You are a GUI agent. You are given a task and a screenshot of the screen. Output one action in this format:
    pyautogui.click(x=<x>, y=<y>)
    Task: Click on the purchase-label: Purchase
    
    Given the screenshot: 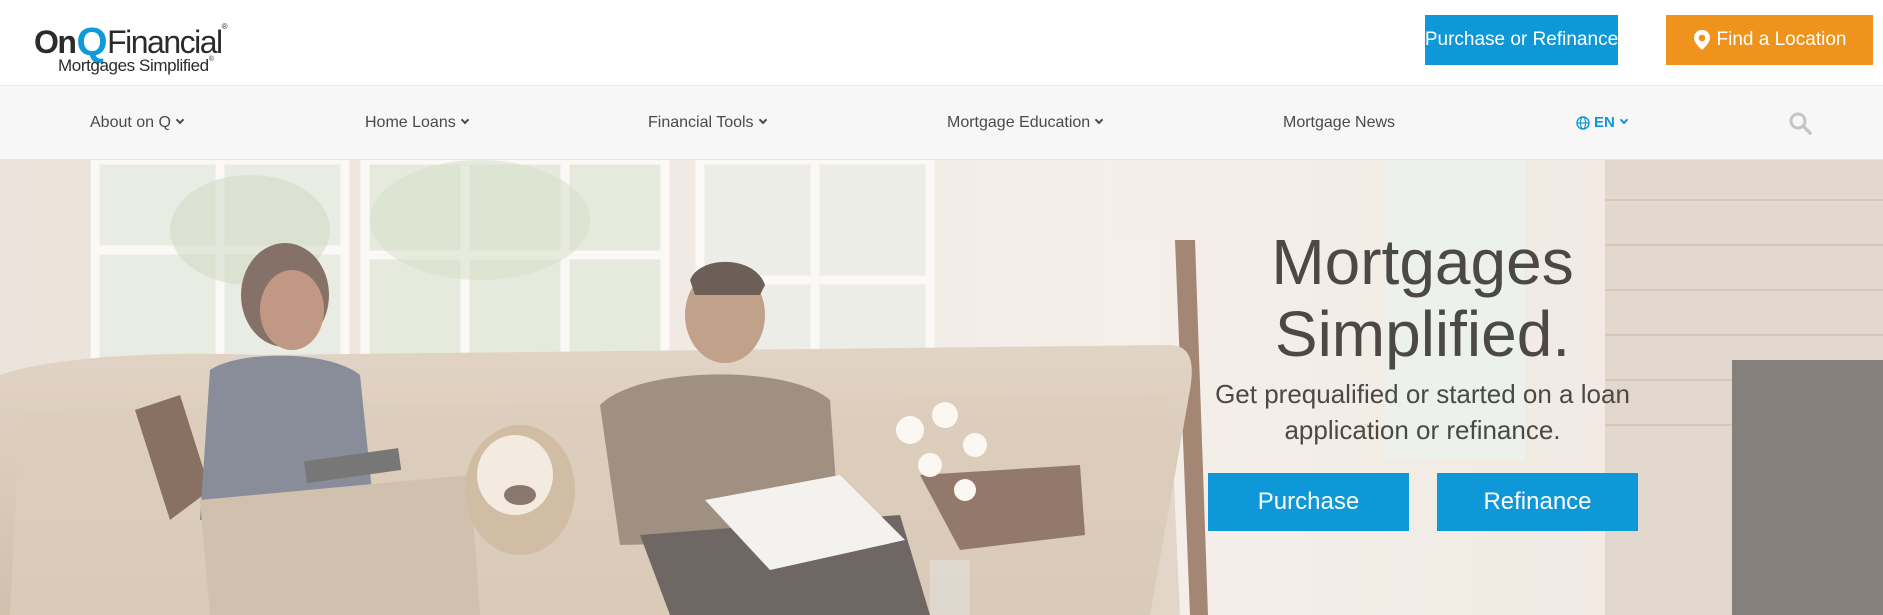 What is the action you would take?
    pyautogui.click(x=1308, y=501)
    